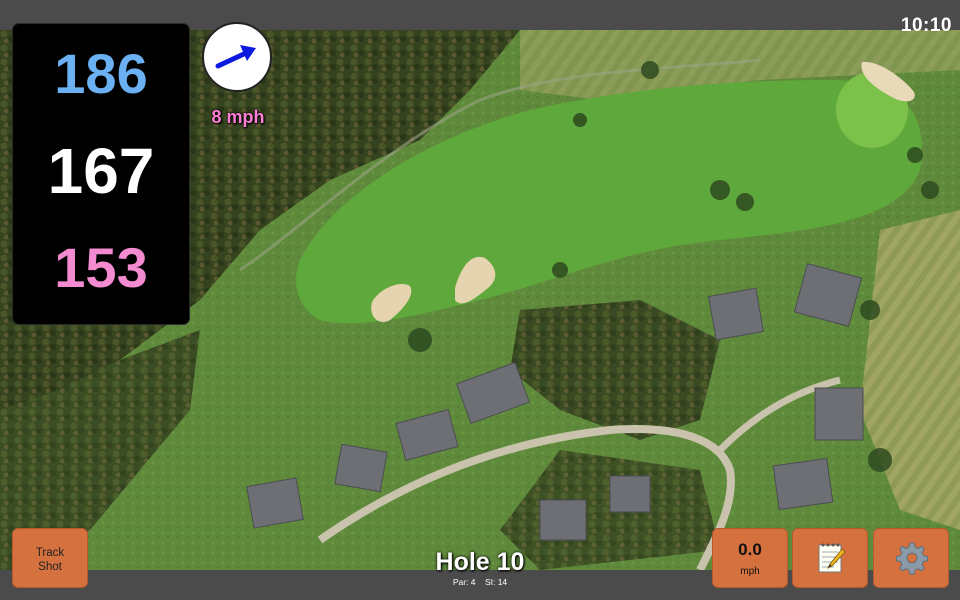  What do you see at coordinates (101, 73) in the screenshot?
I see `back-distance: 186` at bounding box center [101, 73].